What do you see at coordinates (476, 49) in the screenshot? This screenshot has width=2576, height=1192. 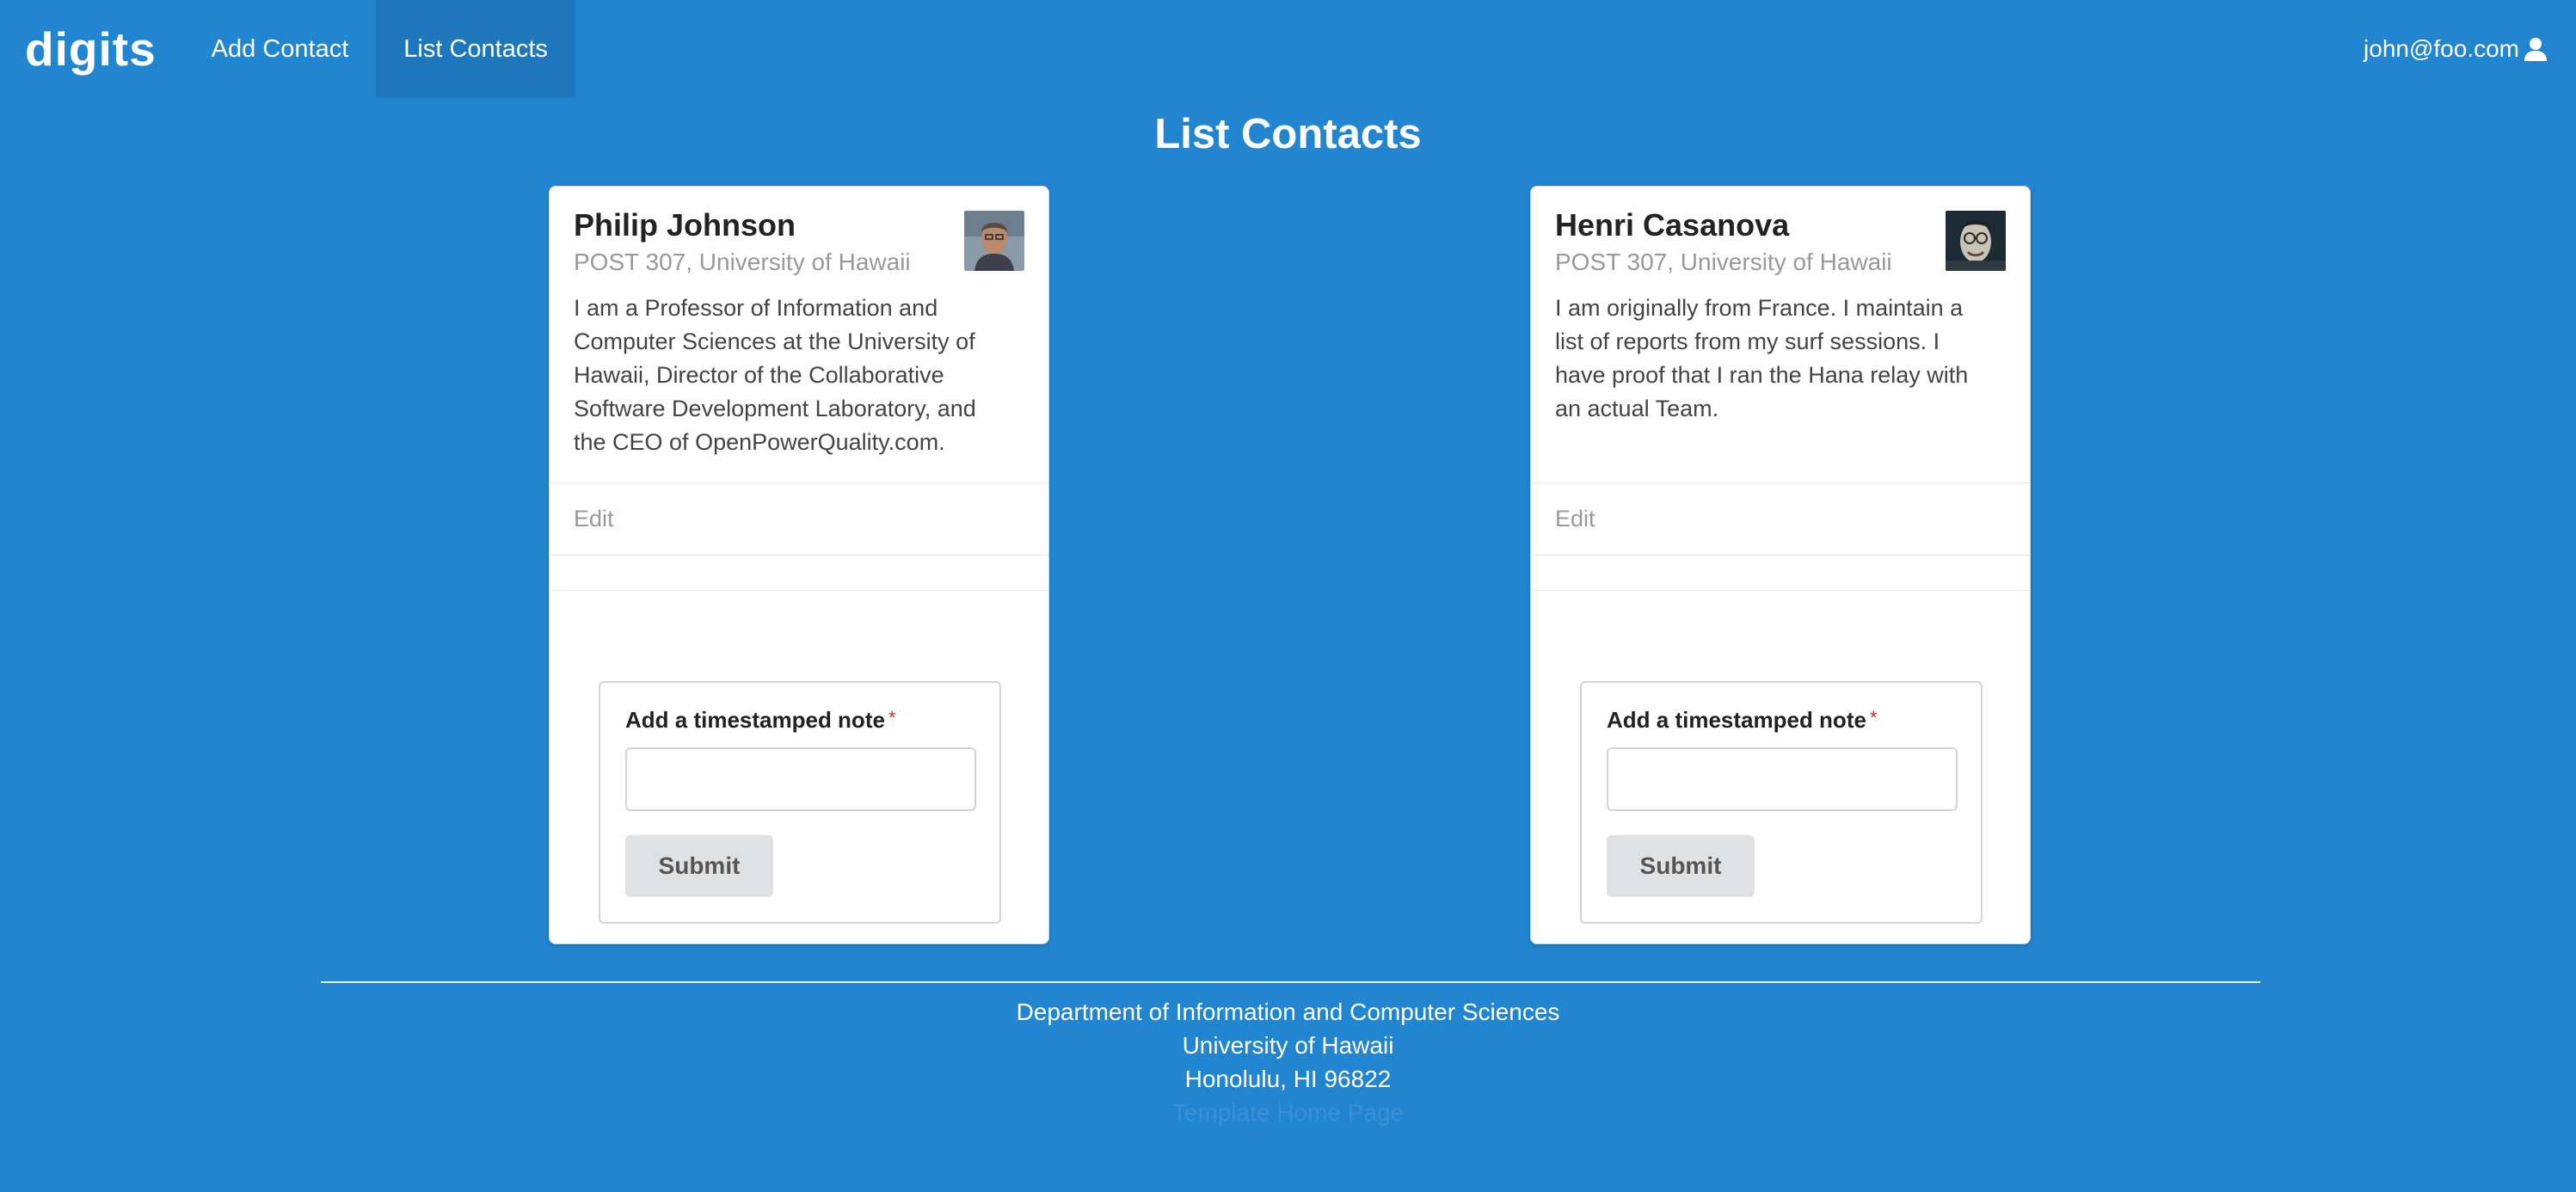 I see `nav-list-contacts: List Contacts` at bounding box center [476, 49].